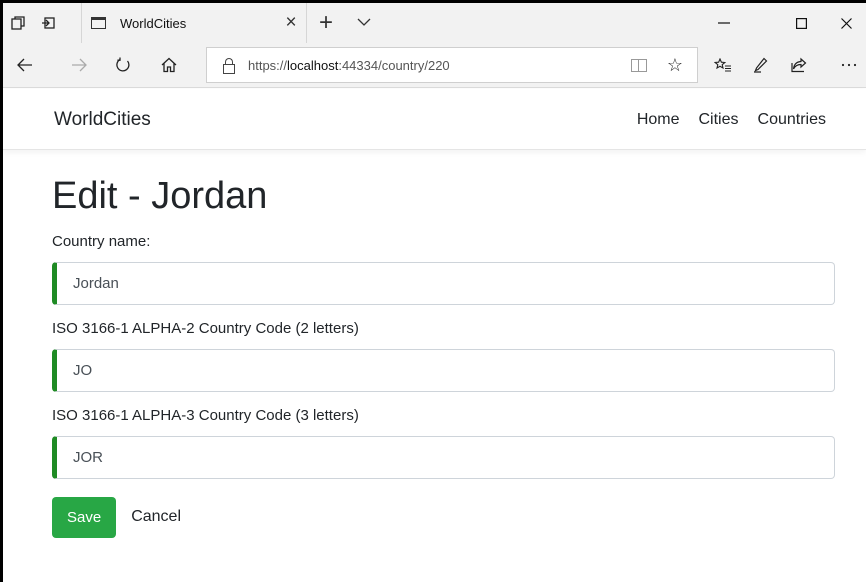 Image resolution: width=866 pixels, height=582 pixels. I want to click on iso2-wrapper, so click(443, 370).